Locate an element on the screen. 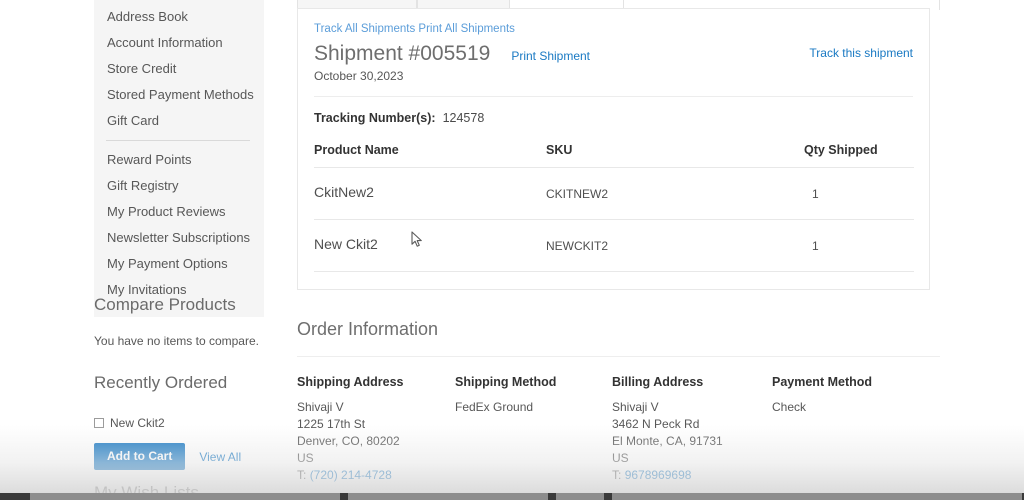  order-information-title: Order Information is located at coordinates (368, 329).